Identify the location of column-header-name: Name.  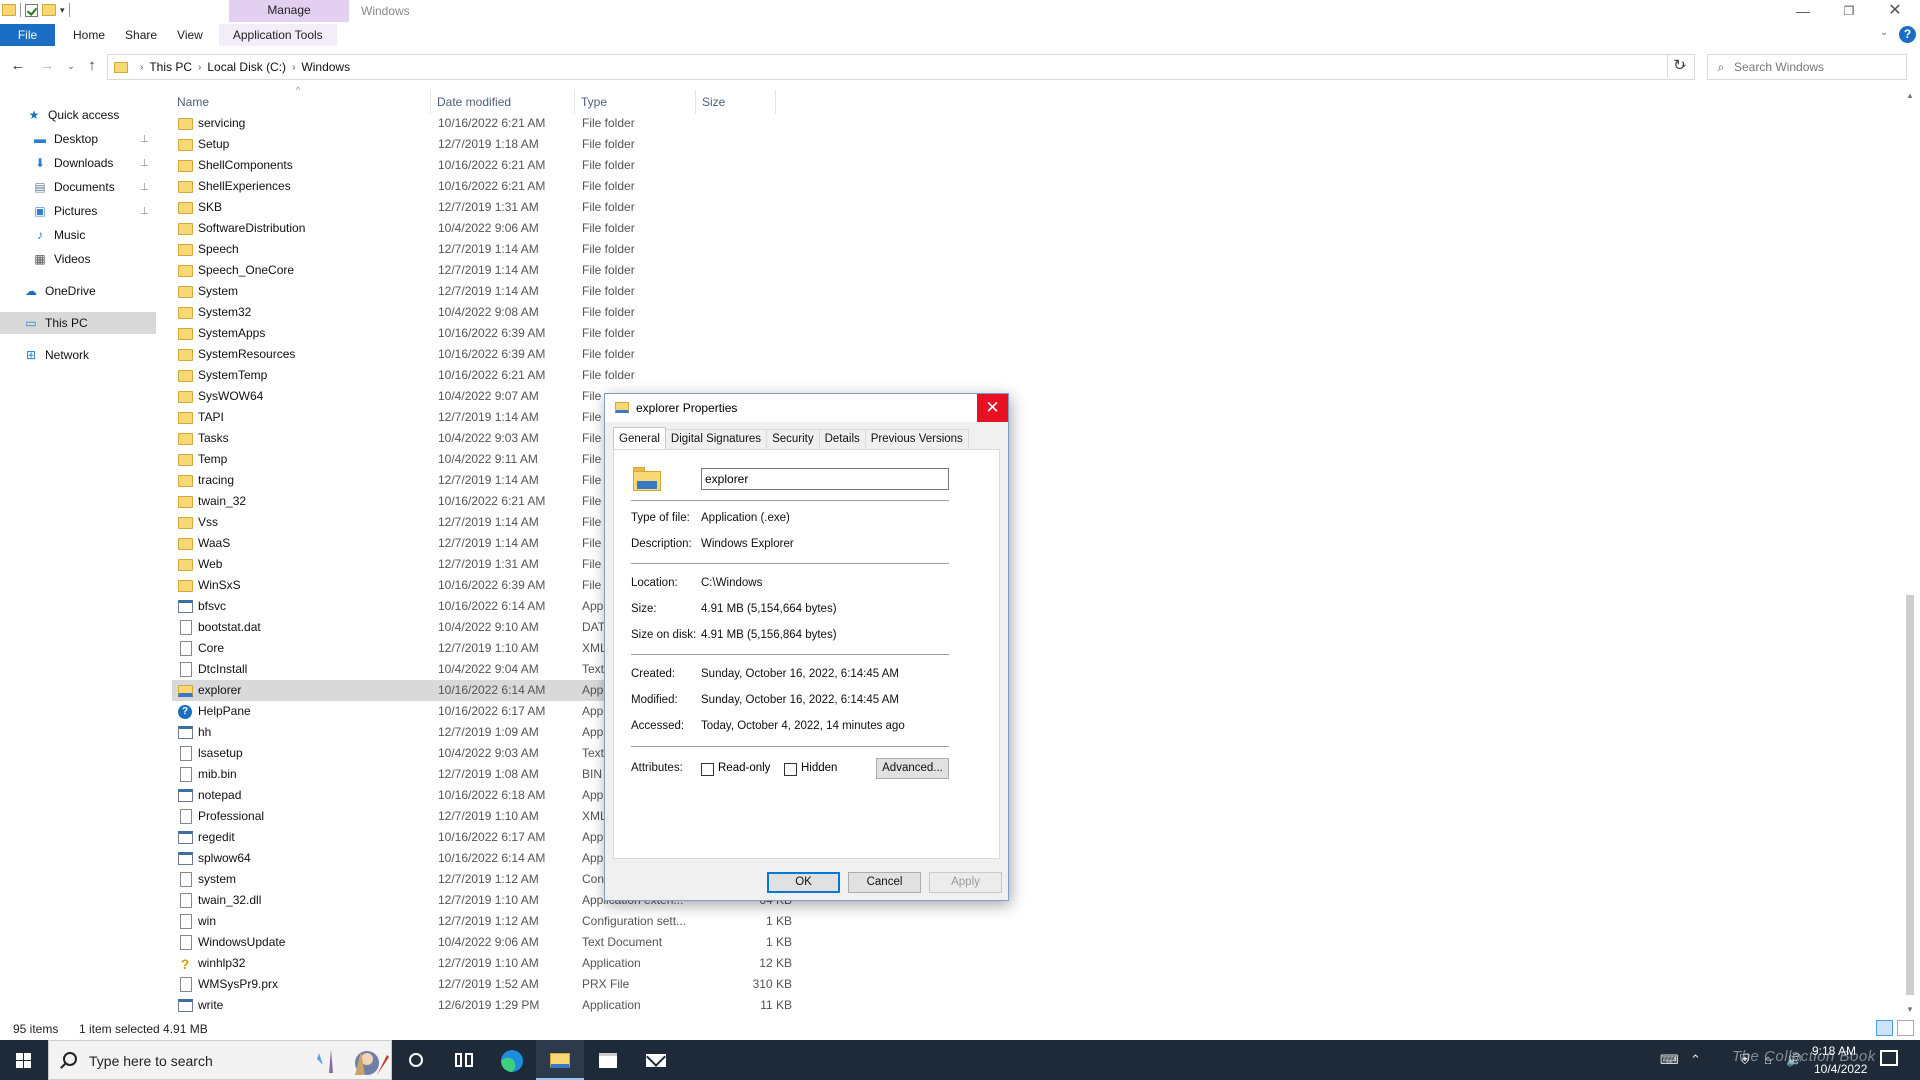
(302, 102).